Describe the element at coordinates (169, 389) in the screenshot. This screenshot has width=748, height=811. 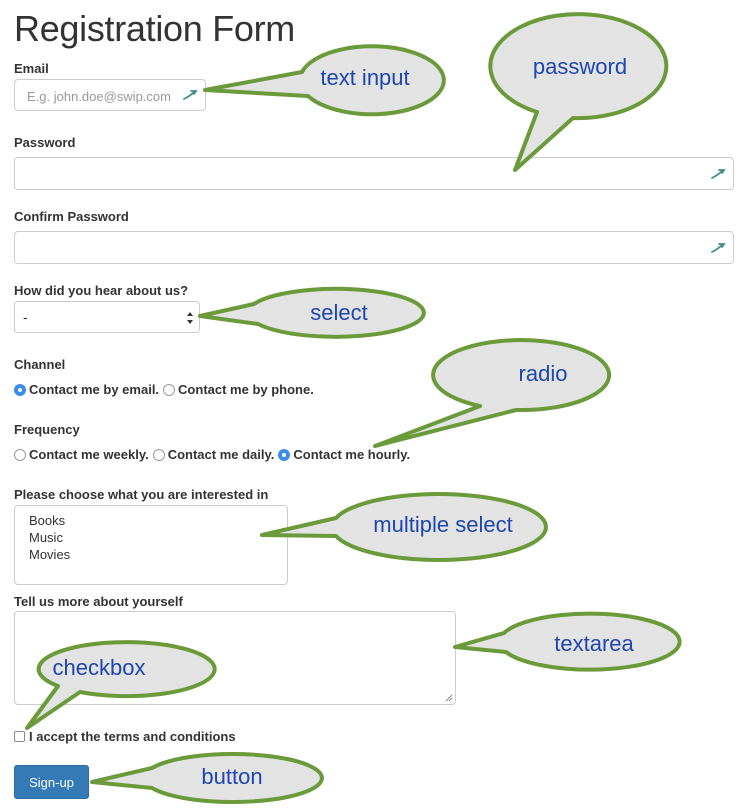
I see `channel-phone-radio` at that location.